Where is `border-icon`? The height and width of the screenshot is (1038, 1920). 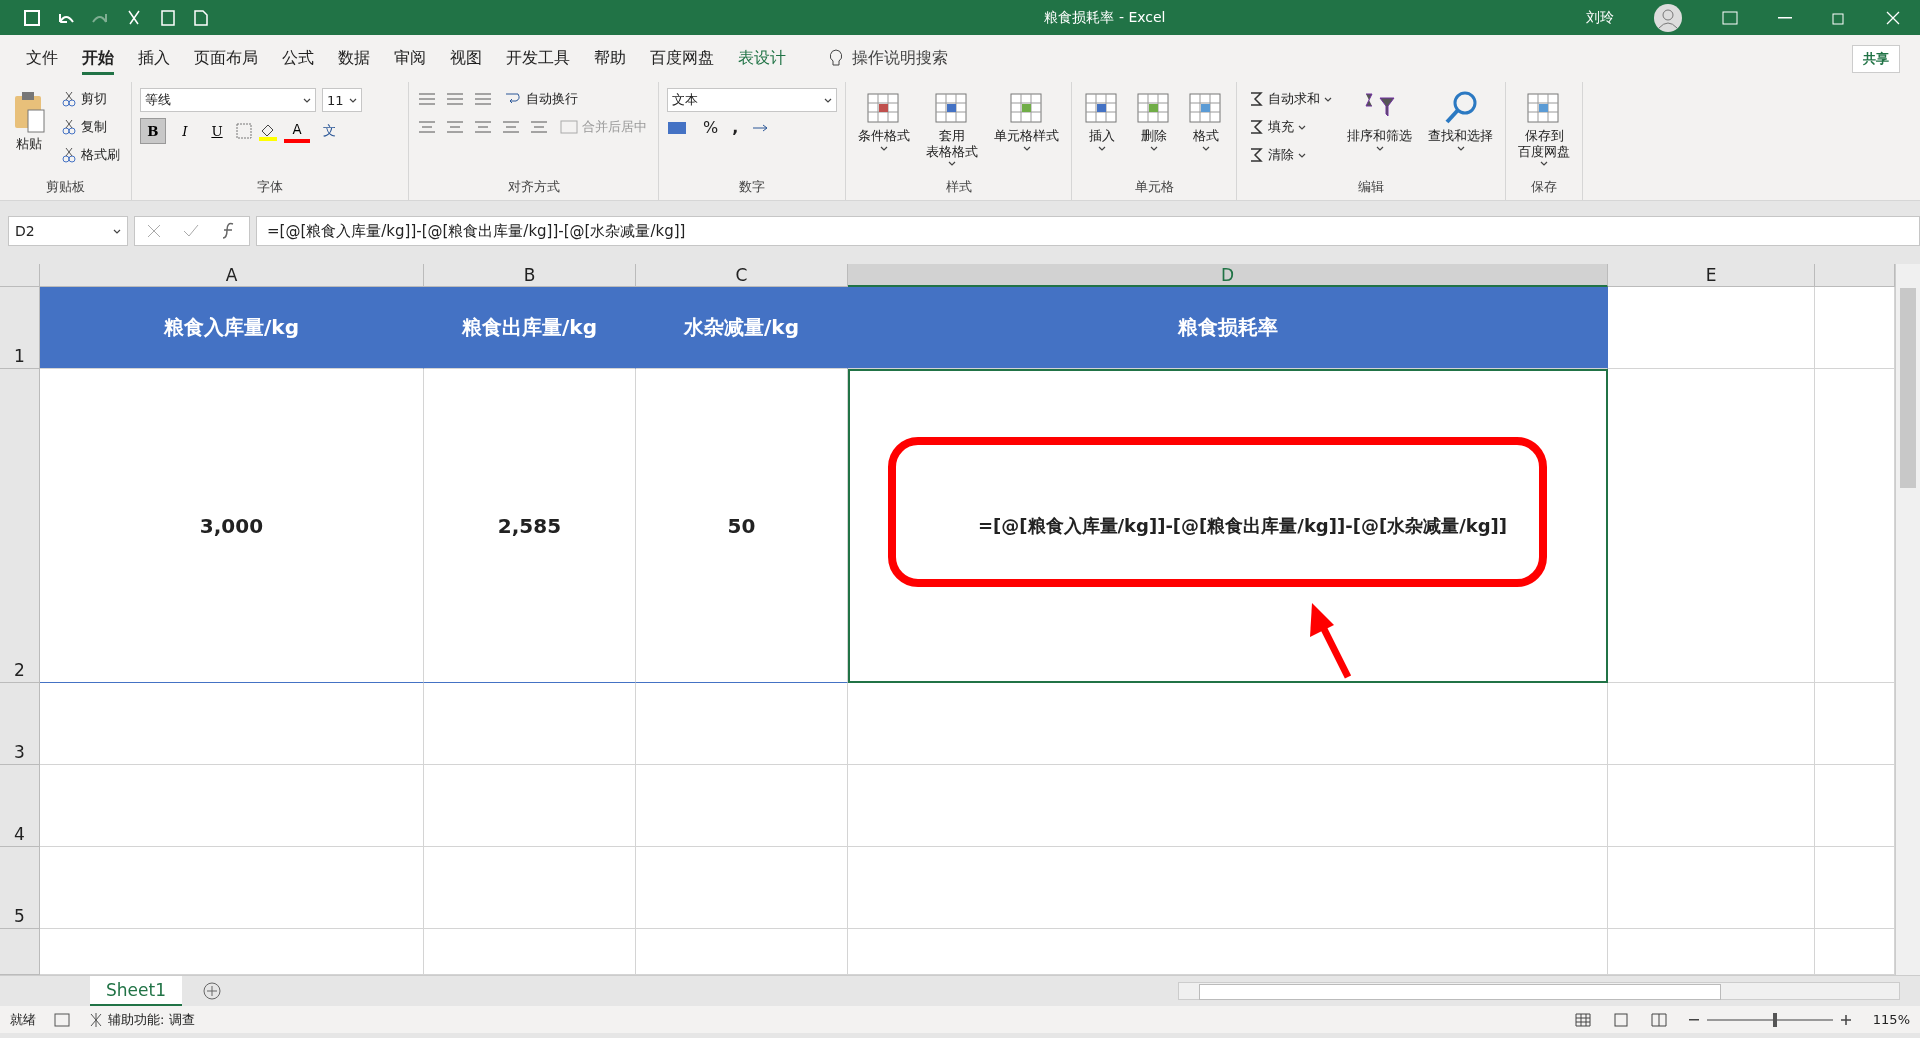
border-icon is located at coordinates (244, 131).